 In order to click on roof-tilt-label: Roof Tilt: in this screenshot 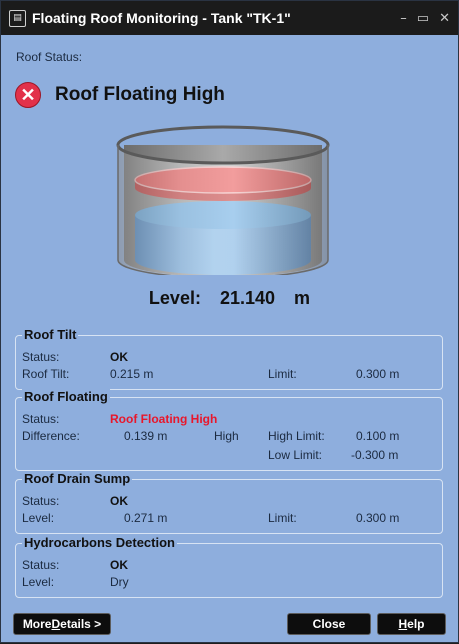, I will do `click(46, 374)`.